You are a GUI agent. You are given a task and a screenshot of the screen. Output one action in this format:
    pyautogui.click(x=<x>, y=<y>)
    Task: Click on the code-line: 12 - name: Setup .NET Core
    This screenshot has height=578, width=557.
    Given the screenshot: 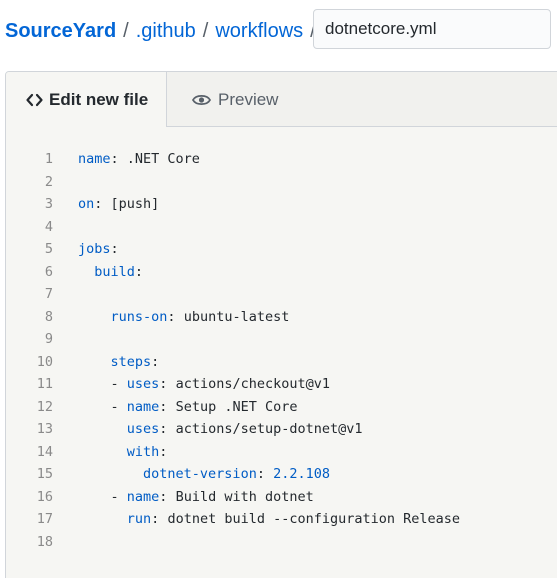 What is the action you would take?
    pyautogui.click(x=281, y=407)
    